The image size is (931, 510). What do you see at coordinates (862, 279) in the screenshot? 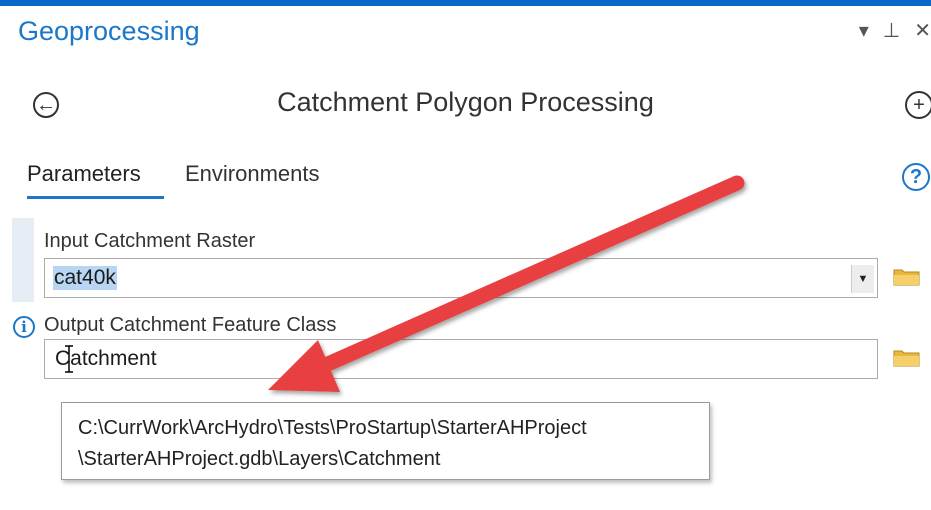
I see `chevron-down-icon: ▼` at bounding box center [862, 279].